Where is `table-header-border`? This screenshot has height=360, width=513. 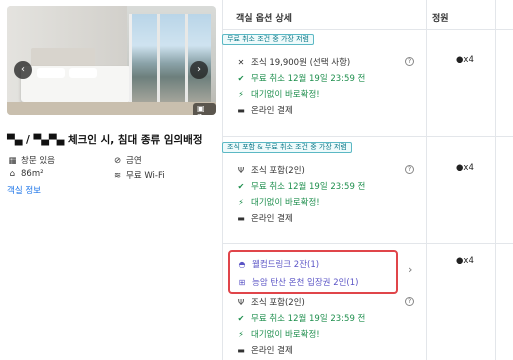
table-header-border is located at coordinates (367, 29).